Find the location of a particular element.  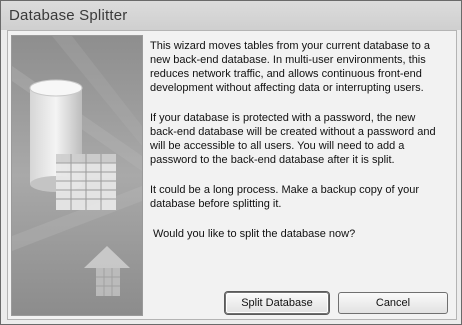

cancel-button: Cancel is located at coordinates (393, 303).